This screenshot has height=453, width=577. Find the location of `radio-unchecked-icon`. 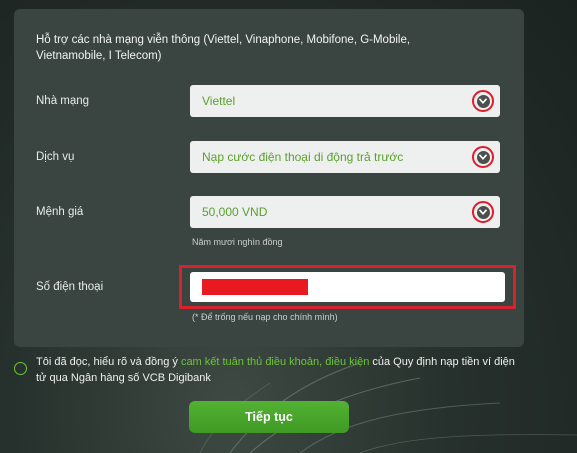

radio-unchecked-icon is located at coordinates (20, 368).